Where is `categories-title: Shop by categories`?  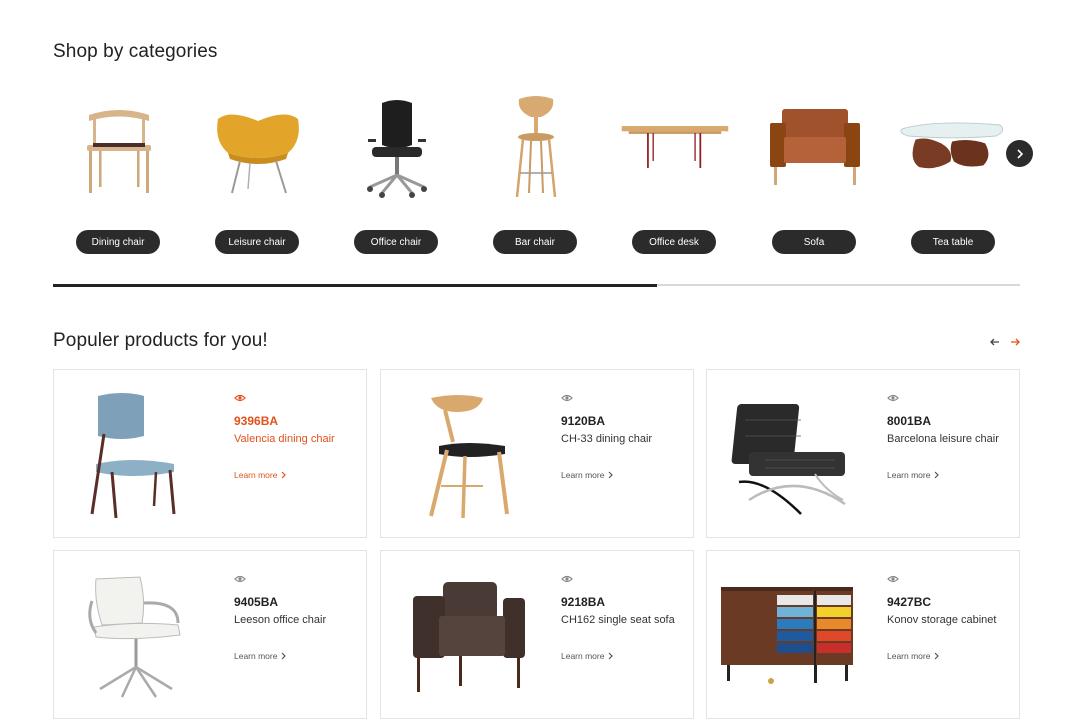 categories-title: Shop by categories is located at coordinates (135, 51).